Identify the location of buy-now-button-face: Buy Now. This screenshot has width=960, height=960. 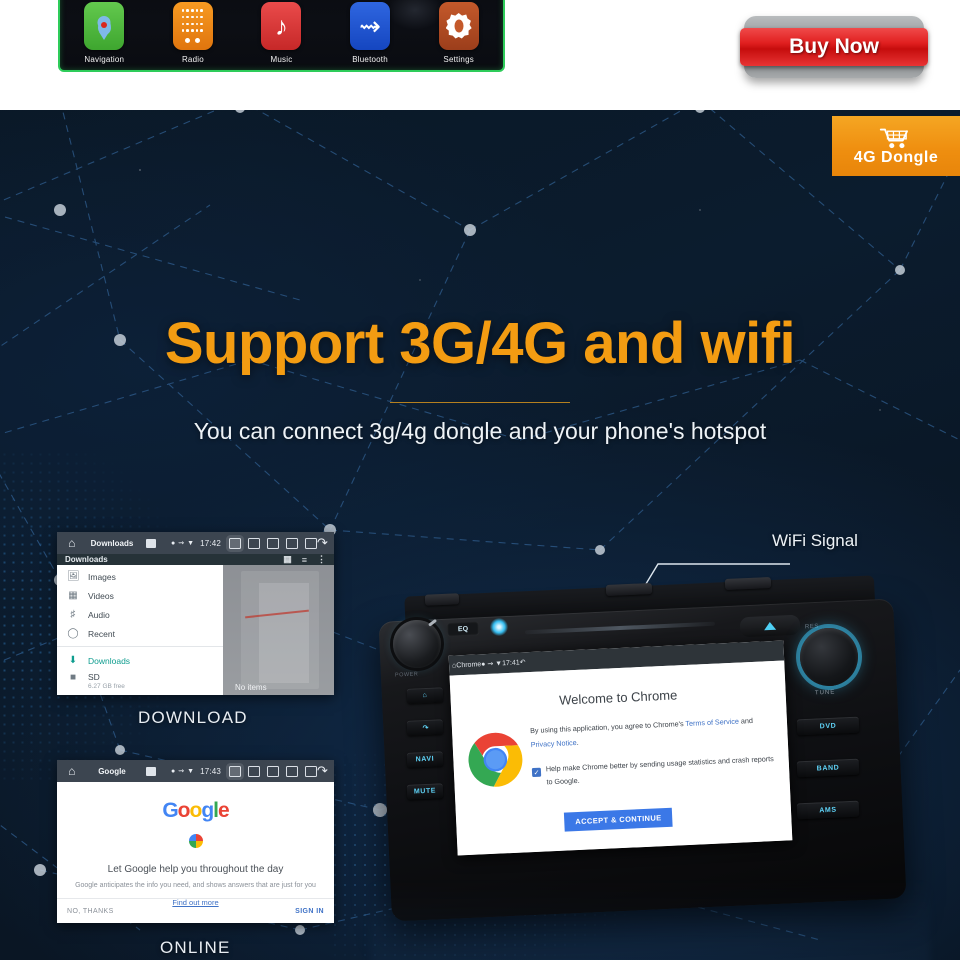
(834, 47).